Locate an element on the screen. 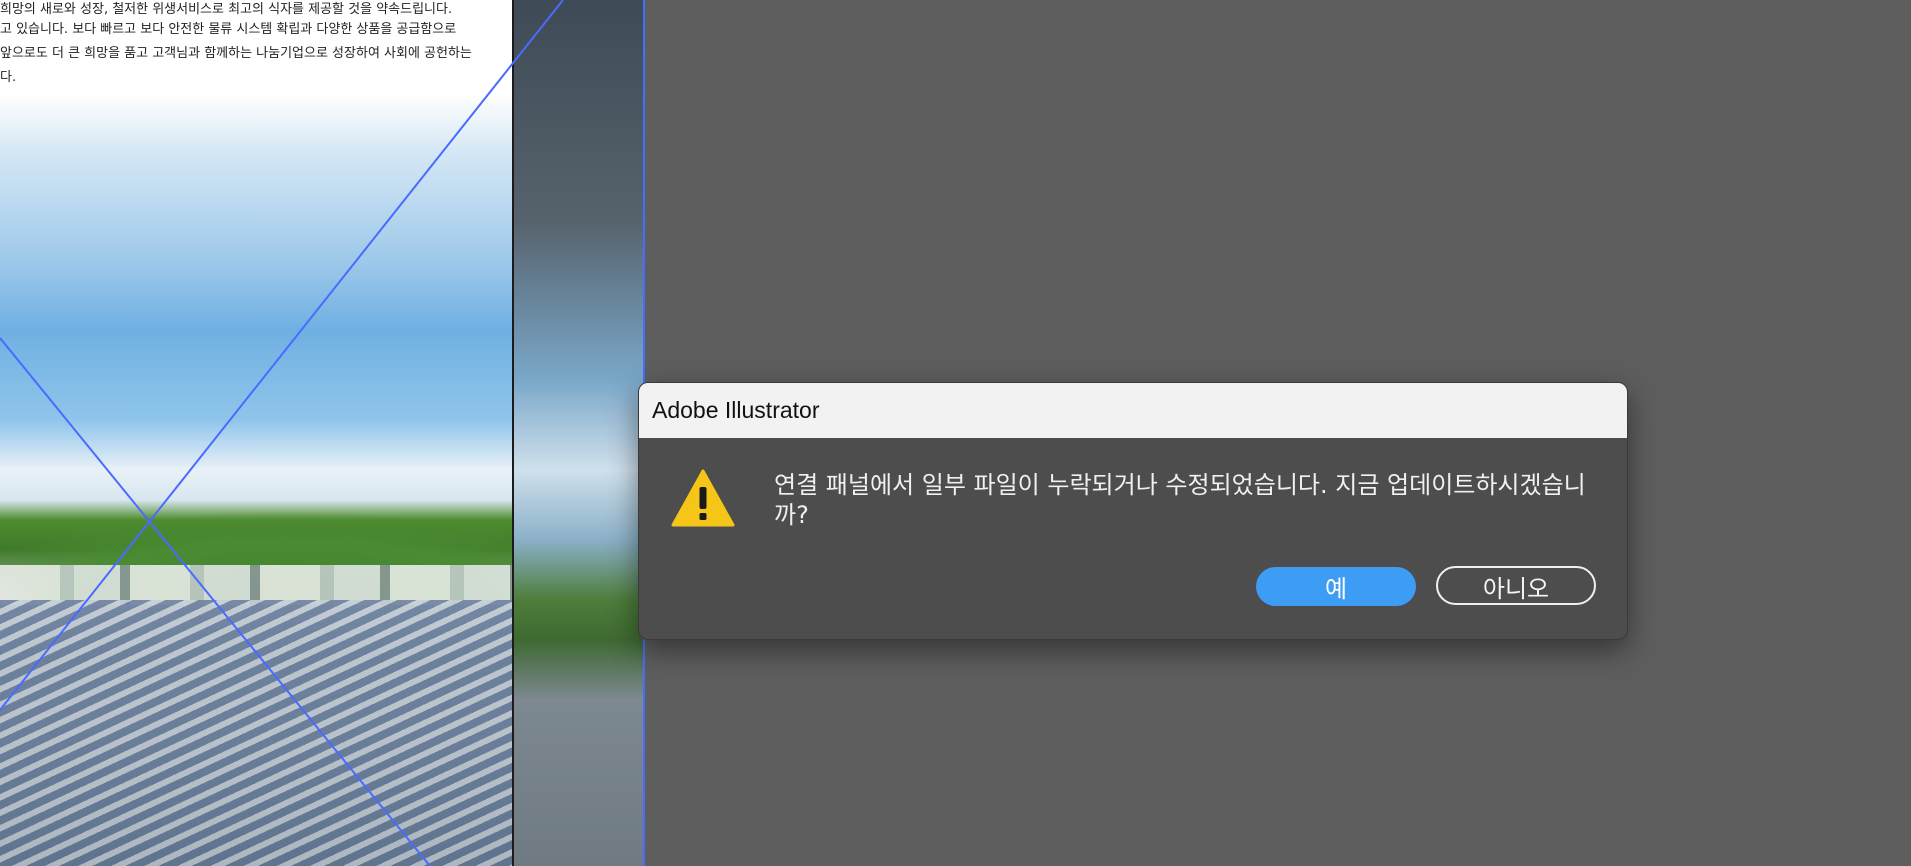 The height and width of the screenshot is (866, 1911). warning-icon is located at coordinates (703, 498).